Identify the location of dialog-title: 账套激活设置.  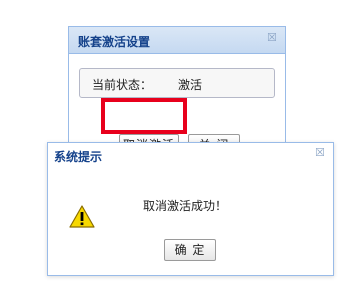
(114, 42).